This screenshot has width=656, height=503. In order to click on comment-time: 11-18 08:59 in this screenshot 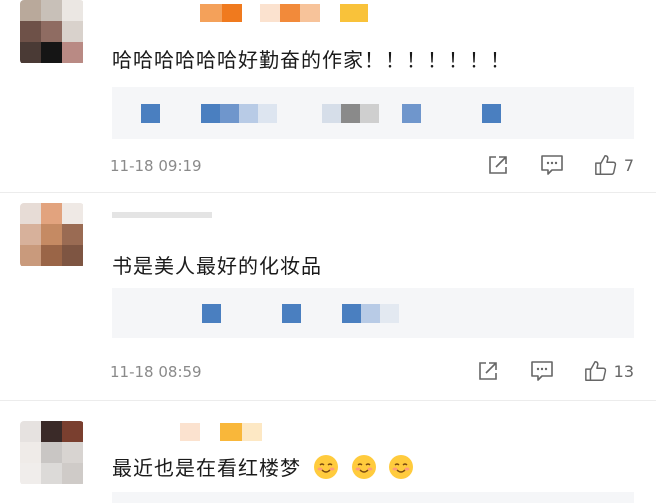, I will do `click(156, 372)`.